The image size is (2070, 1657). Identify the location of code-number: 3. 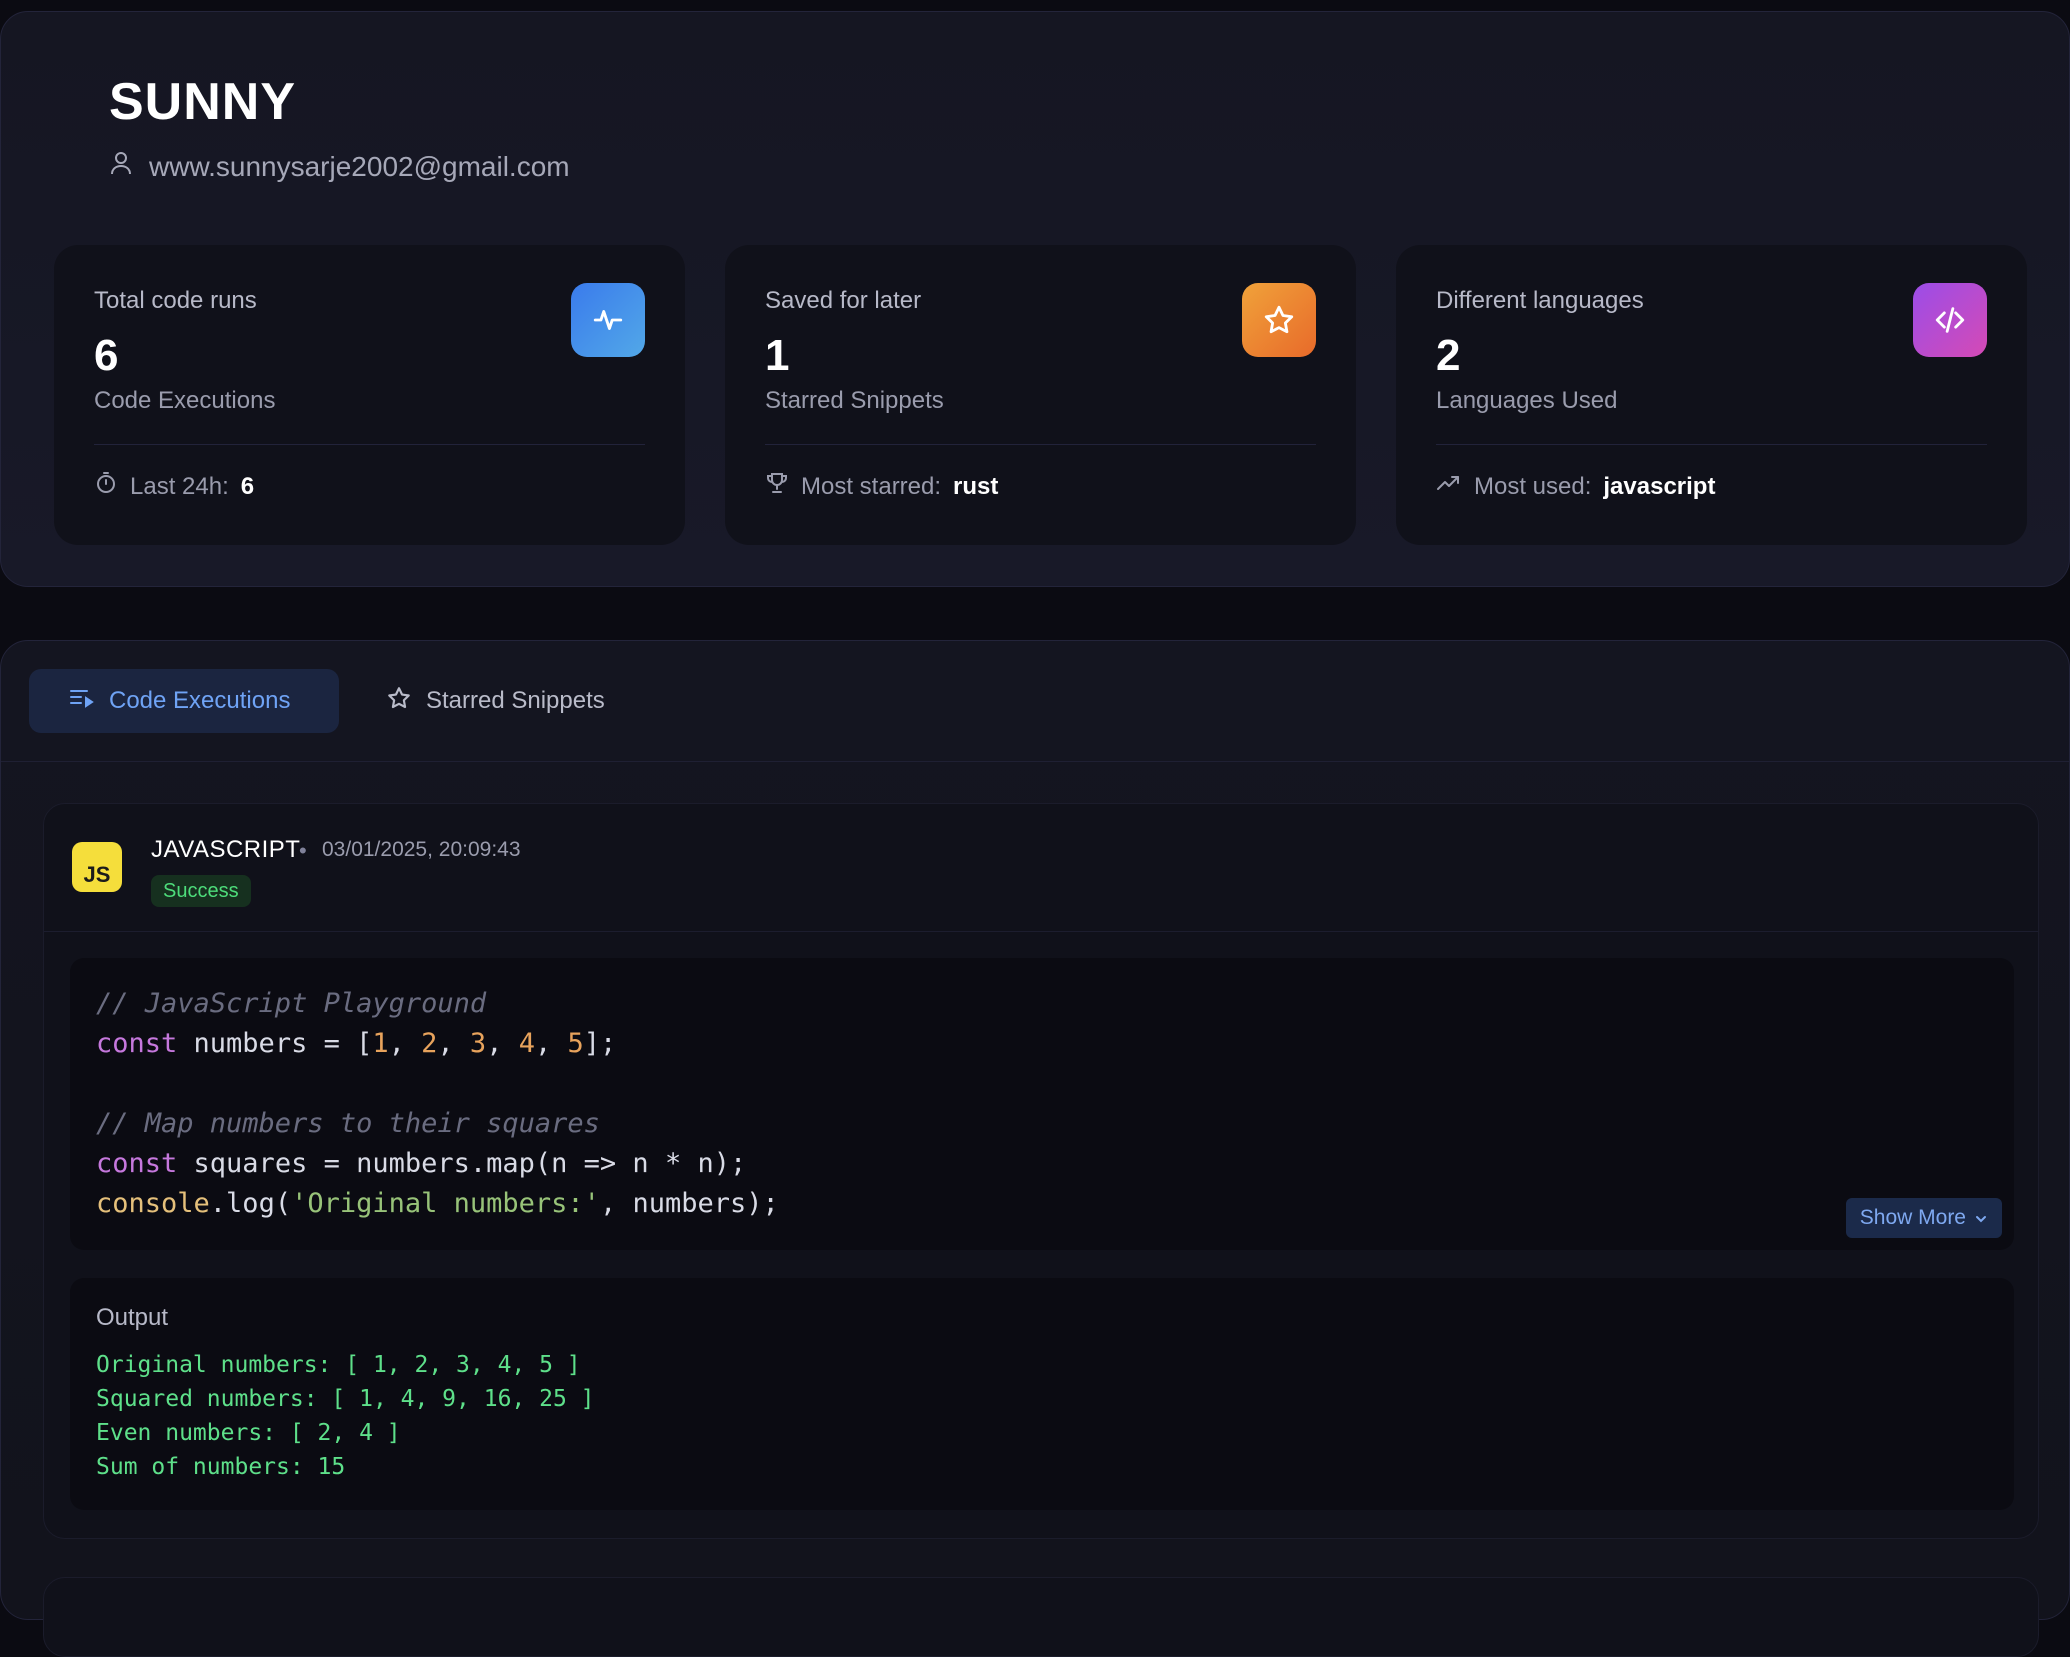
(478, 1043).